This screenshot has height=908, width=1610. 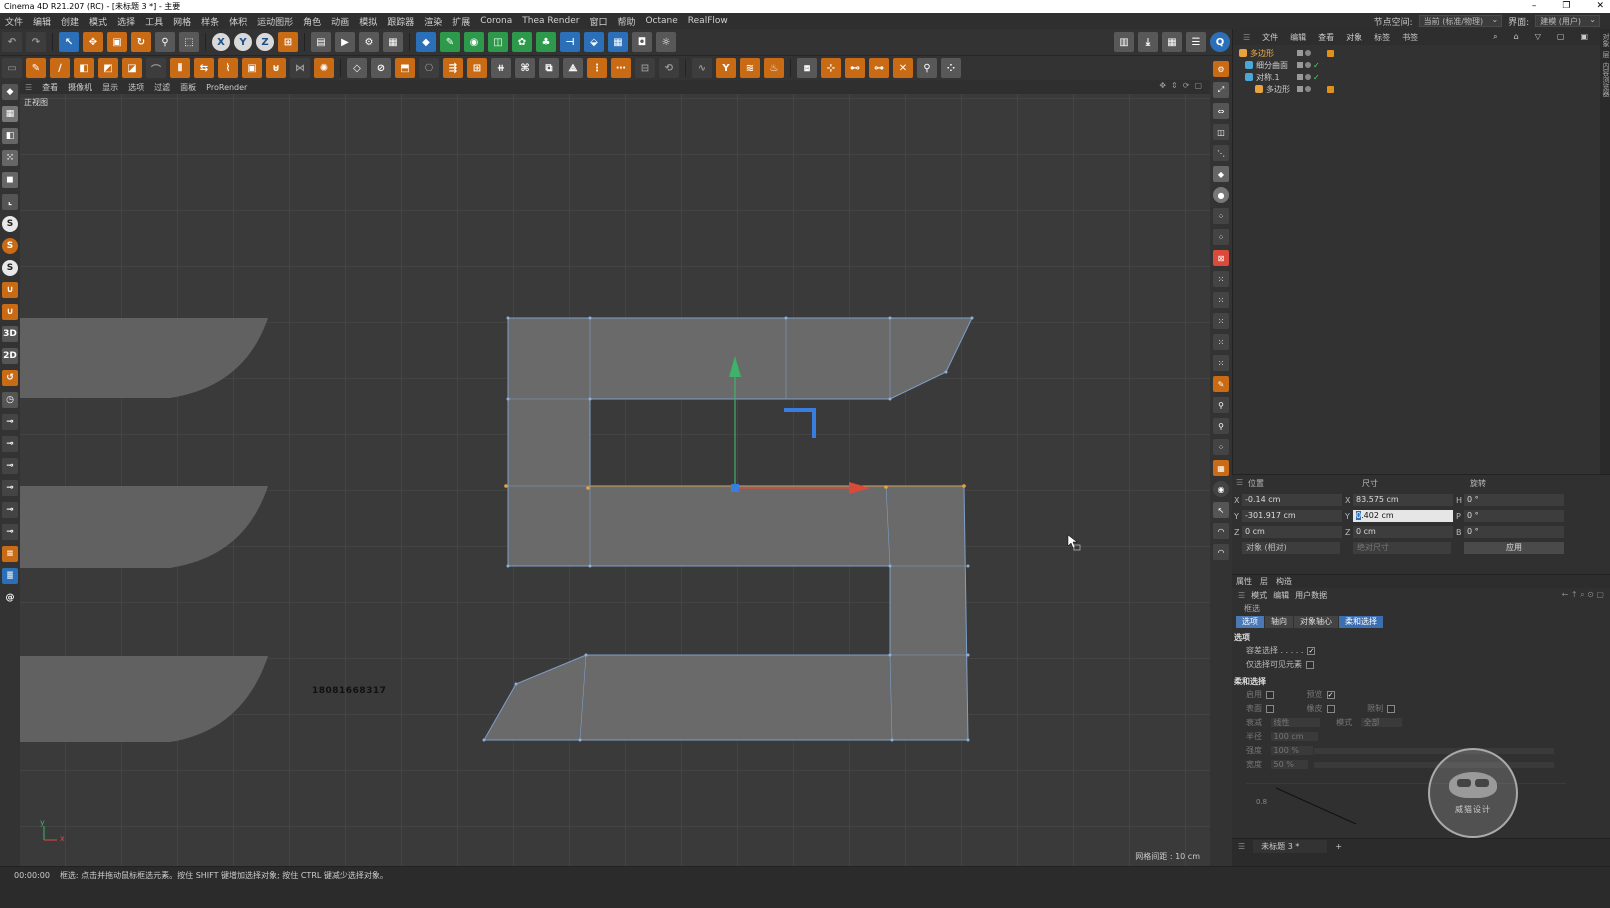 I want to click on compass-icon: ◉, so click(x=1221, y=489).